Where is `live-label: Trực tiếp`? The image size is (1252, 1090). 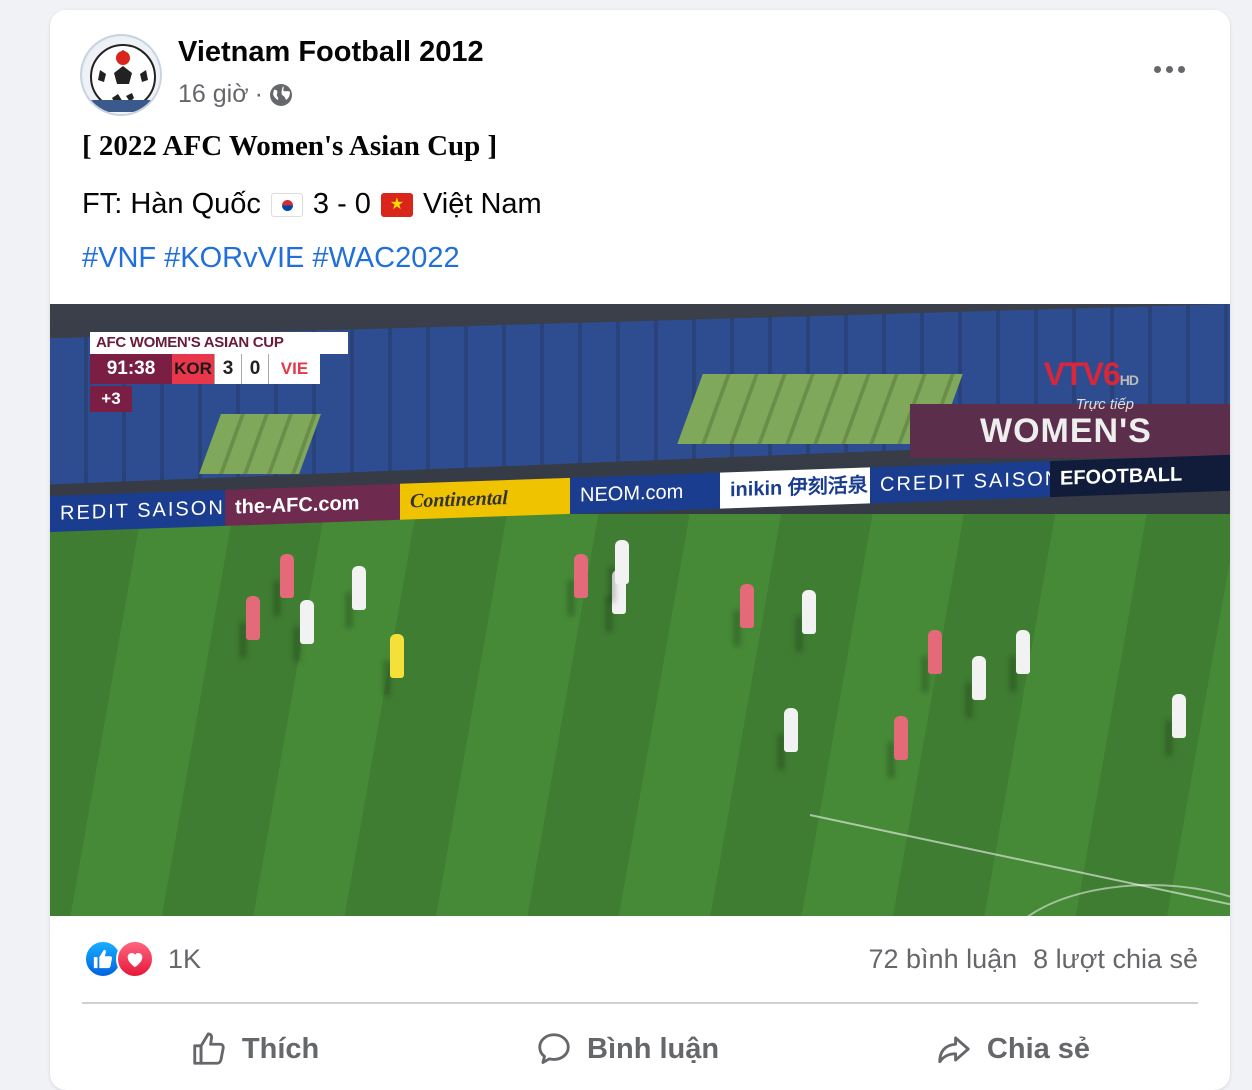 live-label: Trực tiếp is located at coordinates (1104, 404).